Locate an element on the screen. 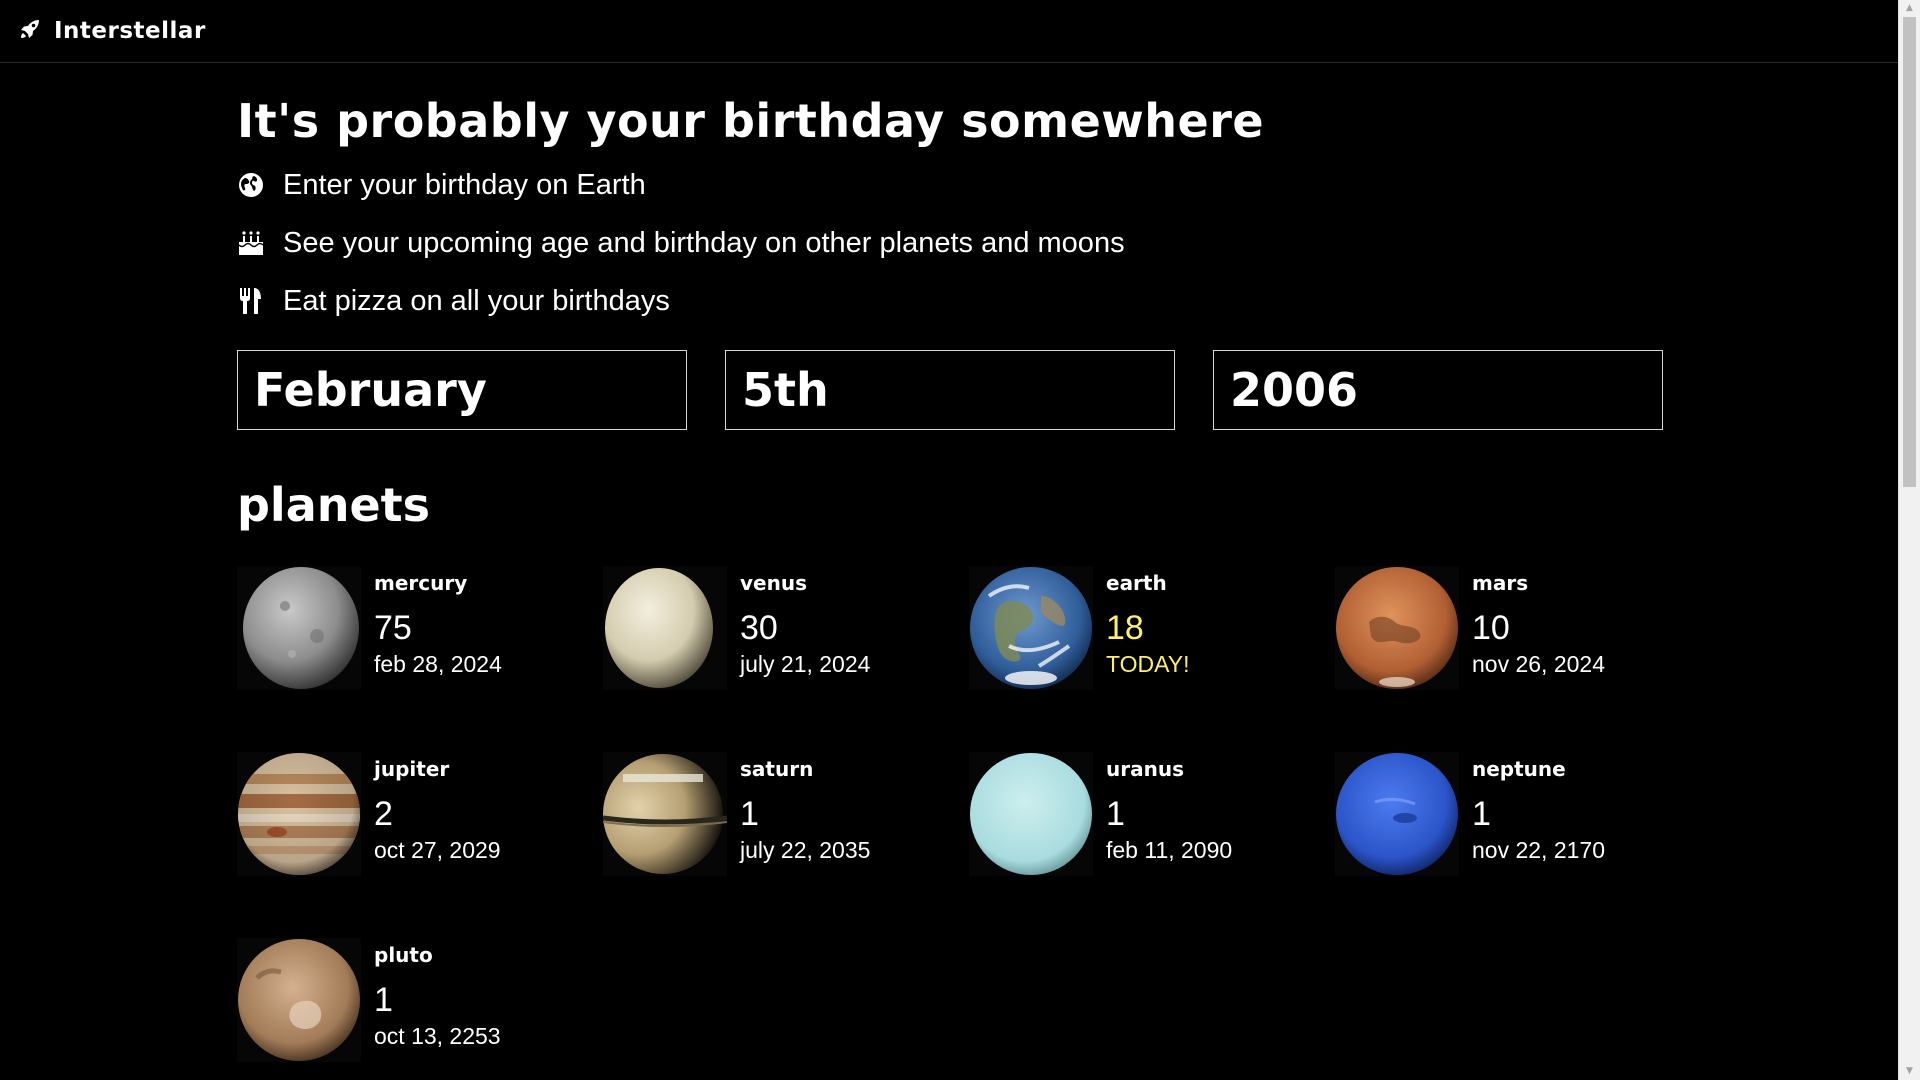 This screenshot has width=1920, height=1080. planet-info: venus 30 july 21, 2024 is located at coordinates (805, 628).